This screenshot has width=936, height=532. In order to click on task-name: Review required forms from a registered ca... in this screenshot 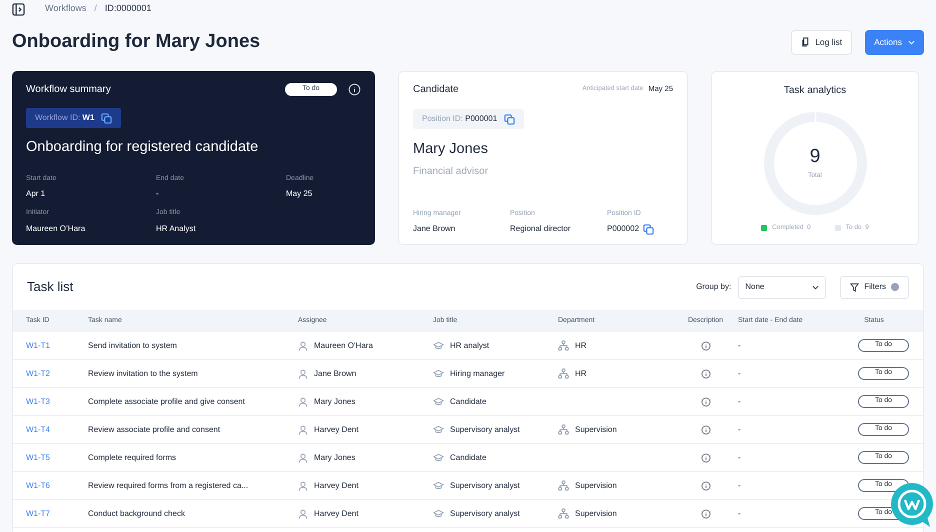, I will do `click(168, 485)`.